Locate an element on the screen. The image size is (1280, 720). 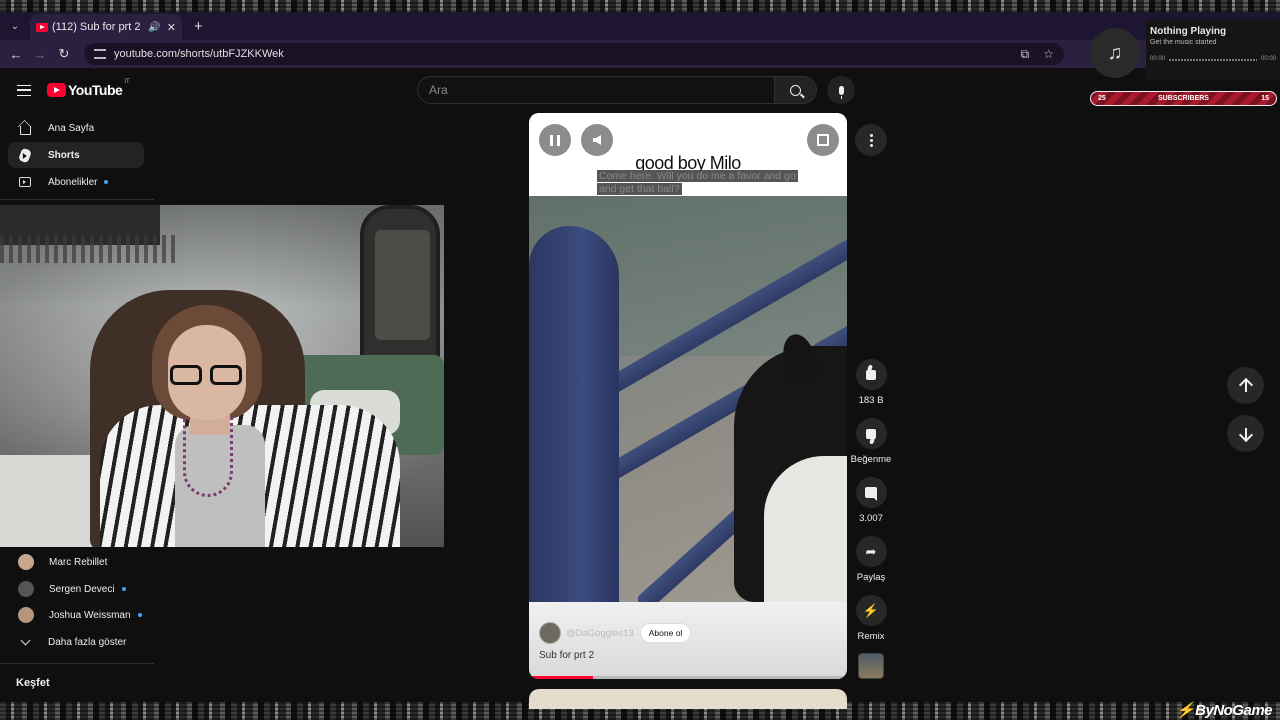
subscriber-goal-bar: 25 SUBSCRIBERS 15 is located at coordinates (1183, 98).